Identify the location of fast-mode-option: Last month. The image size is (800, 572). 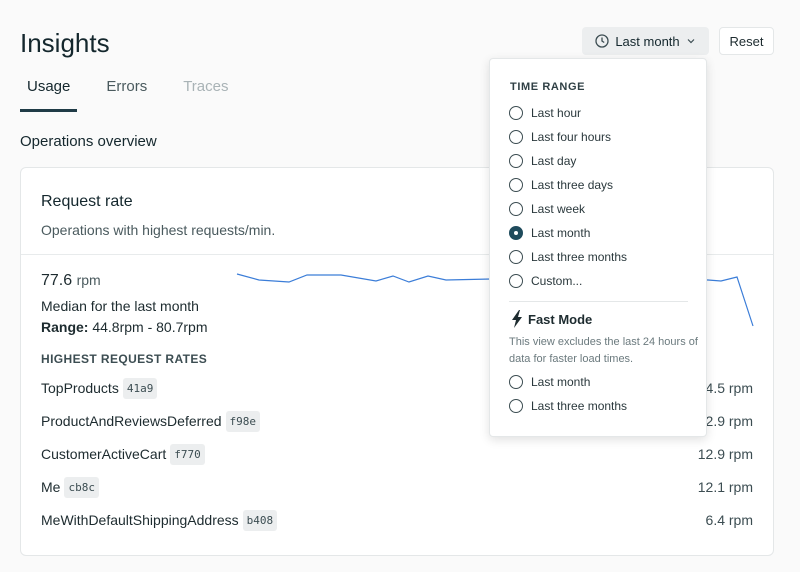
(549, 382).